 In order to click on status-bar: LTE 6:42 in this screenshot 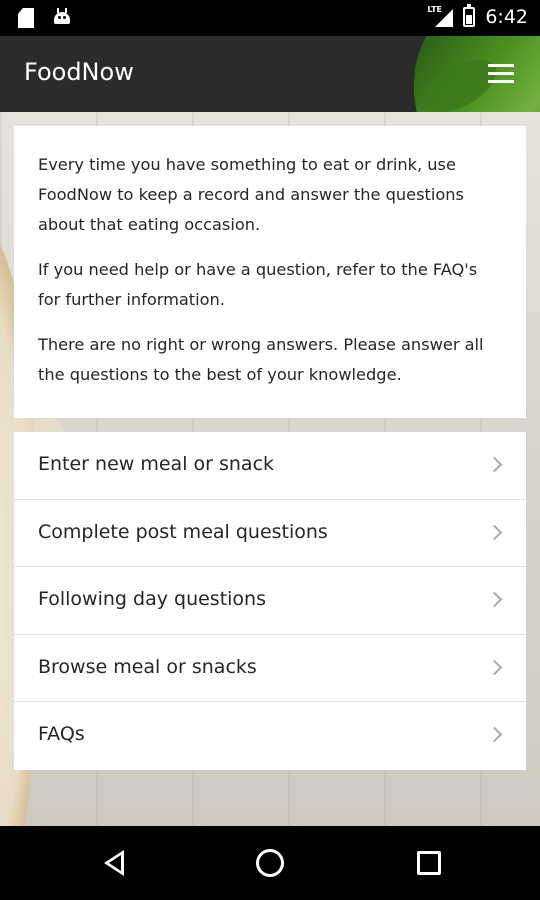, I will do `click(270, 18)`.